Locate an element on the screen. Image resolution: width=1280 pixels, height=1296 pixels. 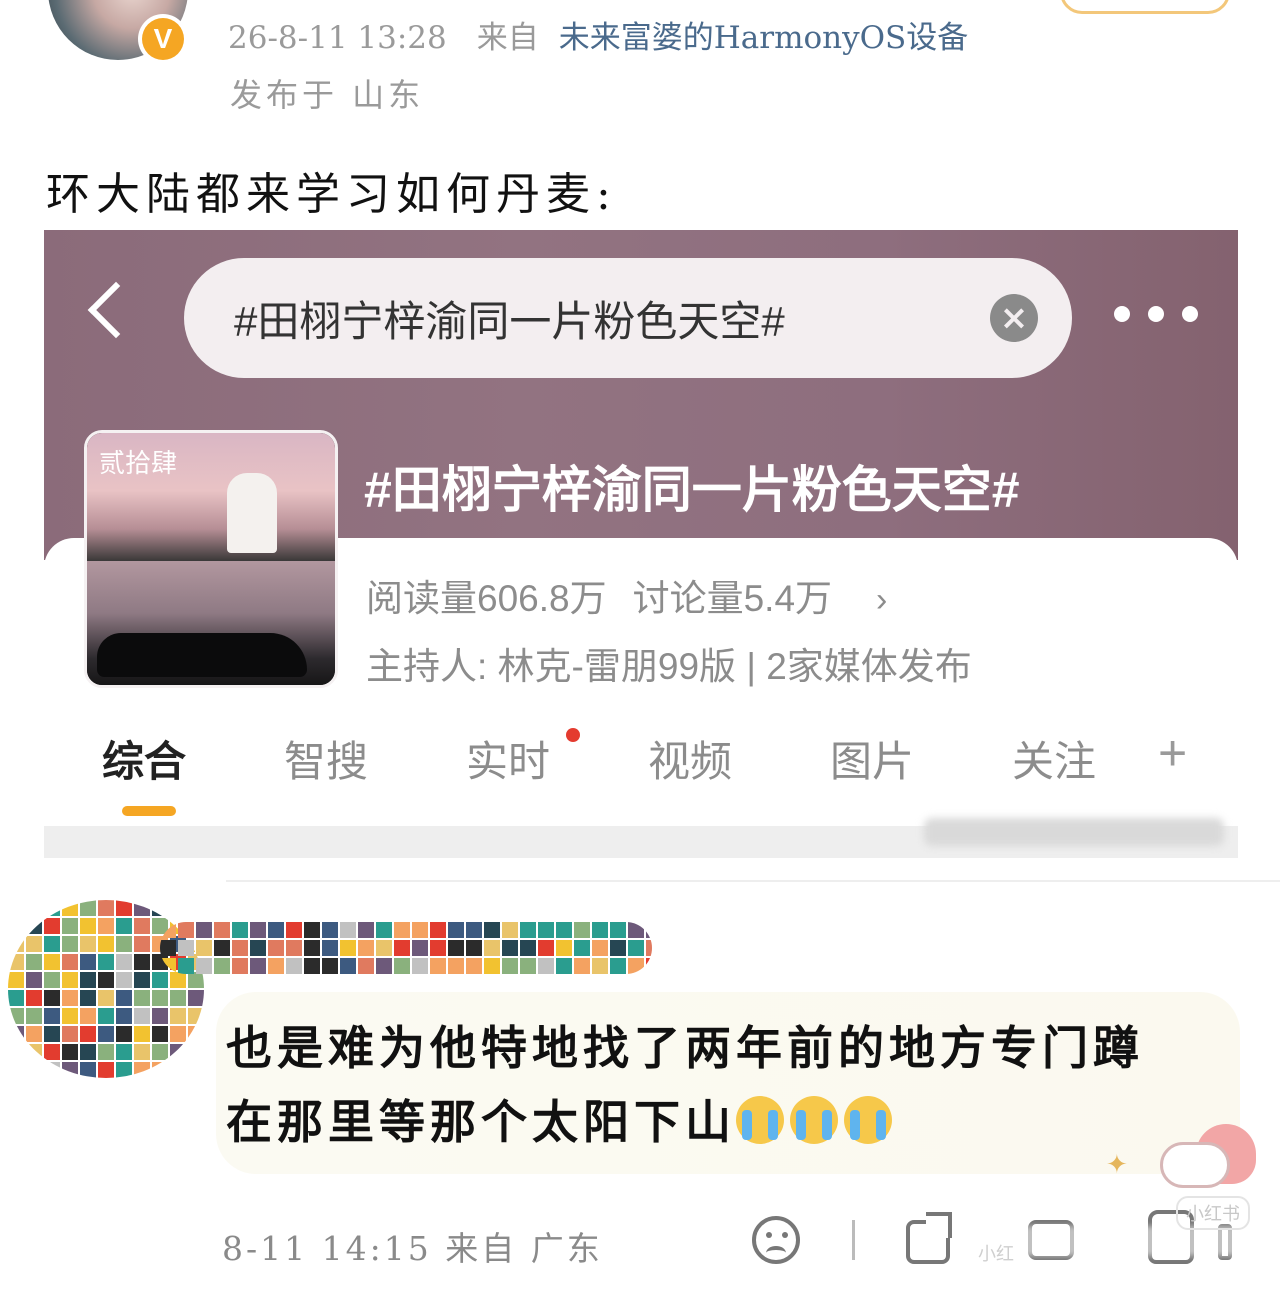
tab-images: 图片 is located at coordinates (872, 758).